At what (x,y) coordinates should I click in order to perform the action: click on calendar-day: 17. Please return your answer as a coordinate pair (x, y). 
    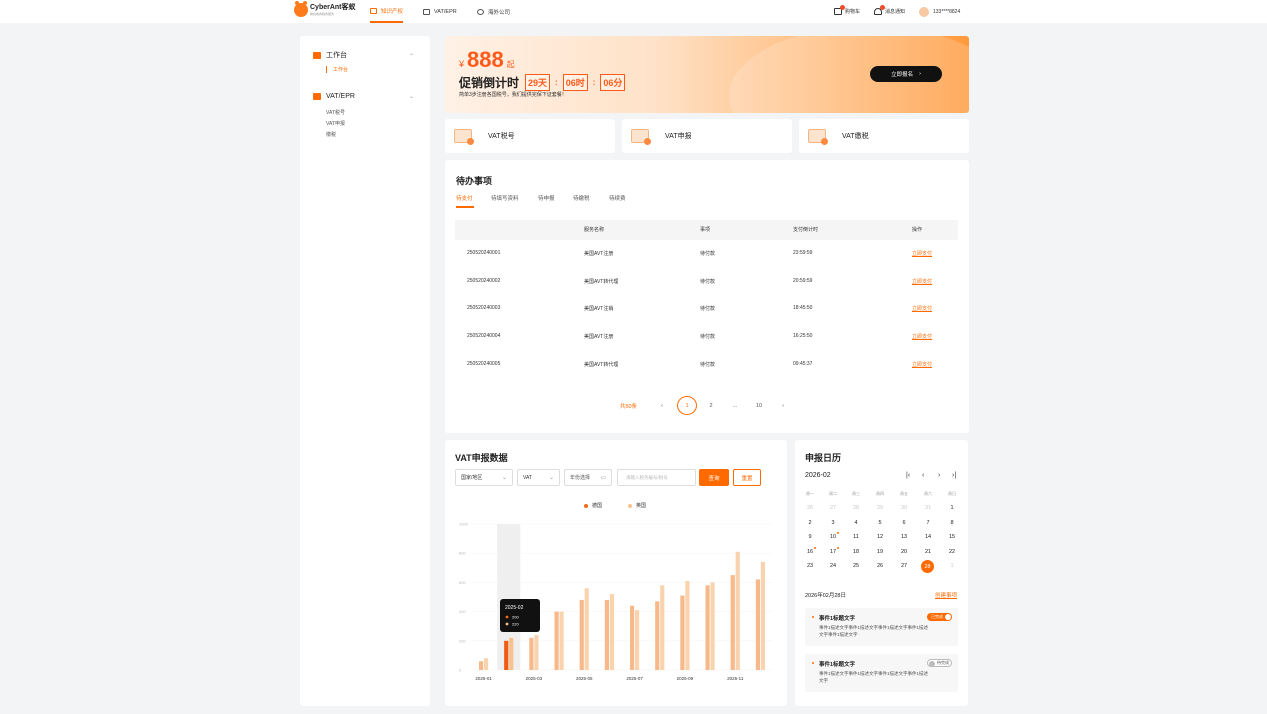
    Looking at the image, I should click on (833, 552).